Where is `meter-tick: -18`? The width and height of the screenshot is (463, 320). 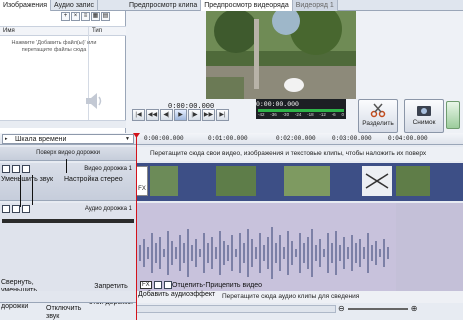 meter-tick: -18 is located at coordinates (310, 114).